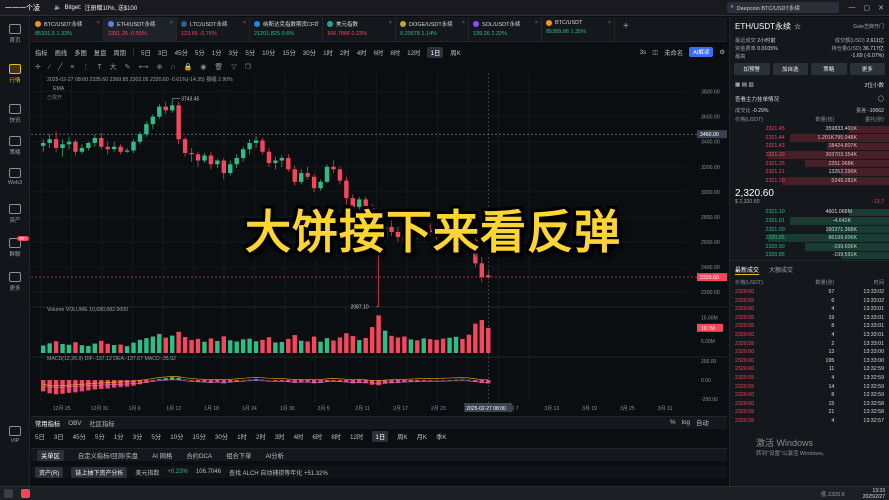  I want to click on nav-item-3: 策略, so click(15, 146).